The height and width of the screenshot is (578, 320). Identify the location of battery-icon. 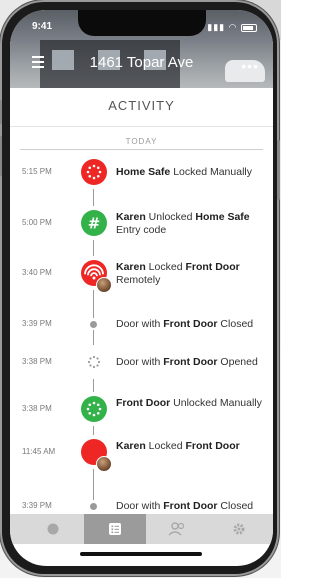
(249, 27).